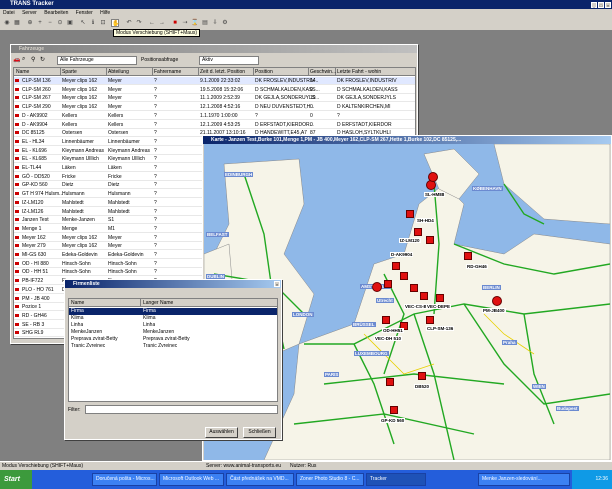  What do you see at coordinates (608, 5) in the screenshot?
I see `close-button: ×` at bounding box center [608, 5].